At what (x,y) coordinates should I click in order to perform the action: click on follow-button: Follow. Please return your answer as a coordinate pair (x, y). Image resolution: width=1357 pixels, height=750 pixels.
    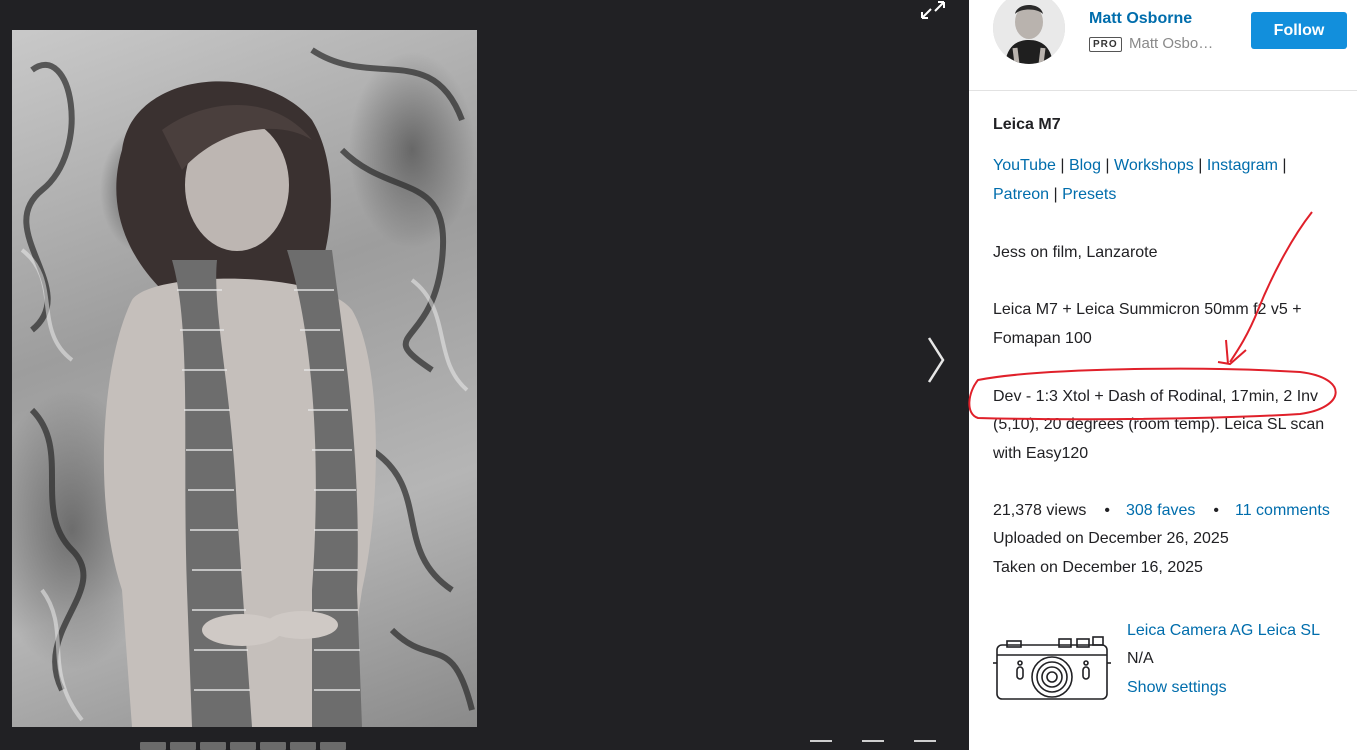
    Looking at the image, I should click on (1299, 30).